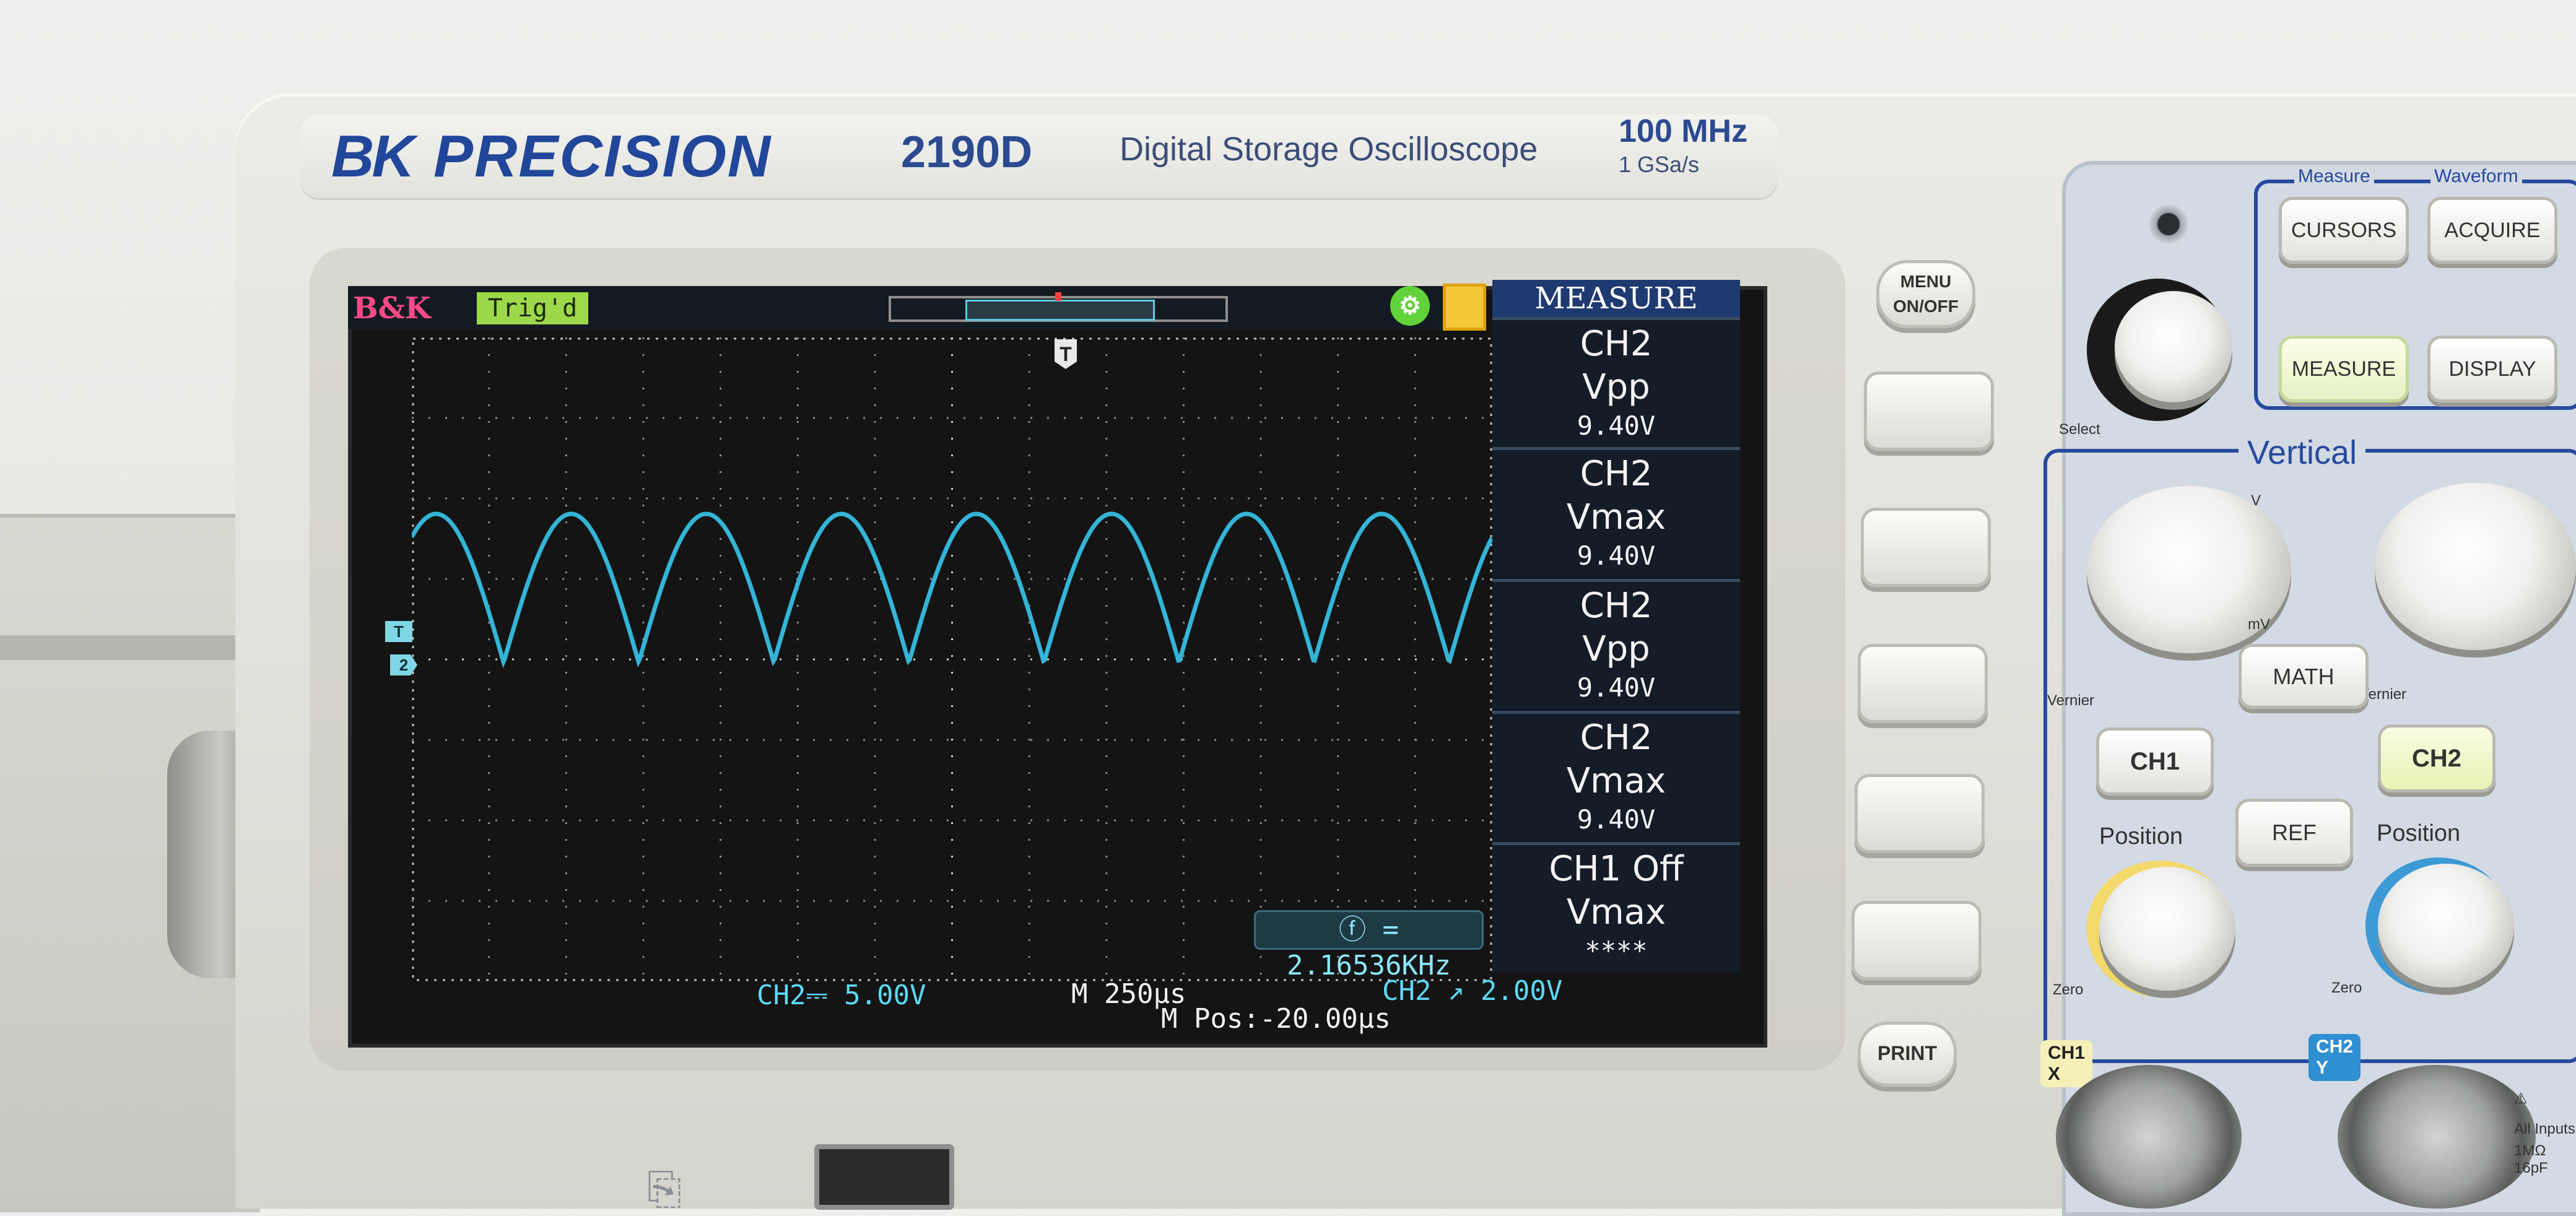  I want to click on ch1-position-knob, so click(2167, 929).